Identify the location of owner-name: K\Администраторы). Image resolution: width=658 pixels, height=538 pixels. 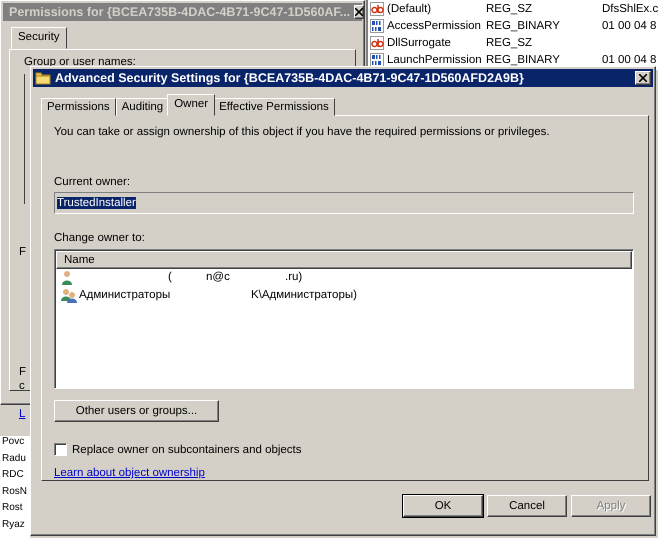
(304, 295).